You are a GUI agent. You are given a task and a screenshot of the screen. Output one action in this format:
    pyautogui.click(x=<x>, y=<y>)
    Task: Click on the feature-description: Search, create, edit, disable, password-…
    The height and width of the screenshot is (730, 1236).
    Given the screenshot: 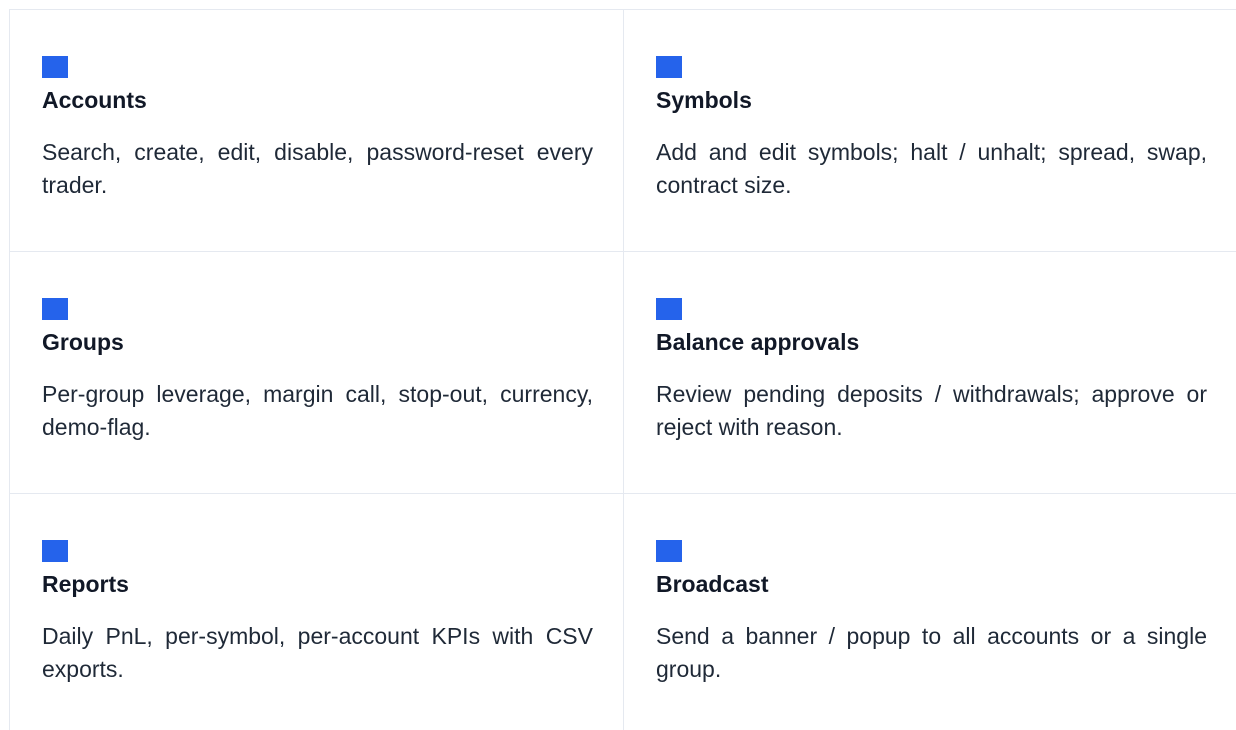 What is the action you would take?
    pyautogui.click(x=317, y=168)
    